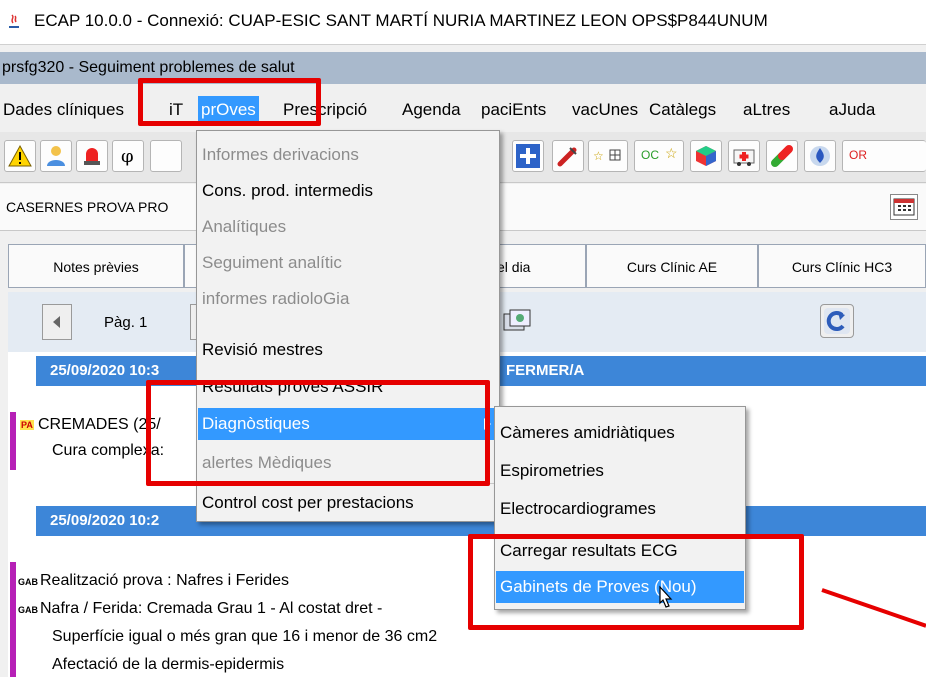 Image resolution: width=926 pixels, height=677 pixels. Describe the element at coordinates (28, 610) in the screenshot. I see `gab-badge-2: GAB` at that location.